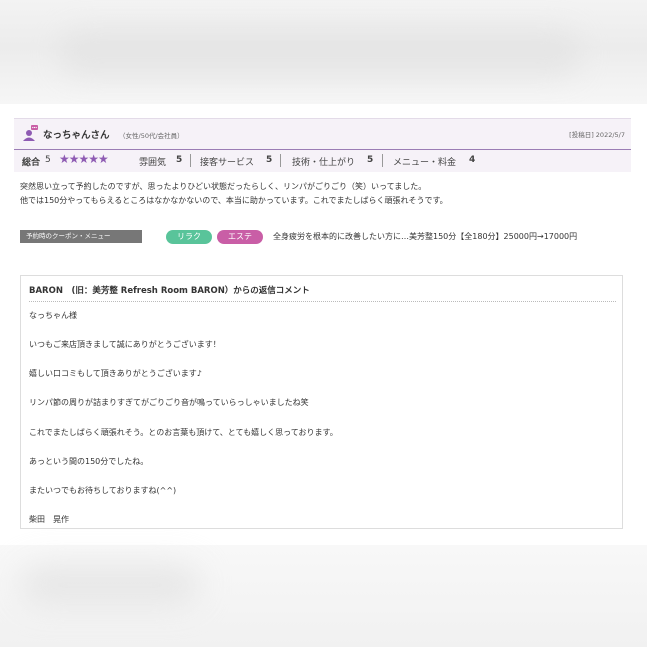 The image size is (647, 647). Describe the element at coordinates (151, 136) in the screenshot. I see `reviewer-meta: （女性/50代/会社員）` at that location.